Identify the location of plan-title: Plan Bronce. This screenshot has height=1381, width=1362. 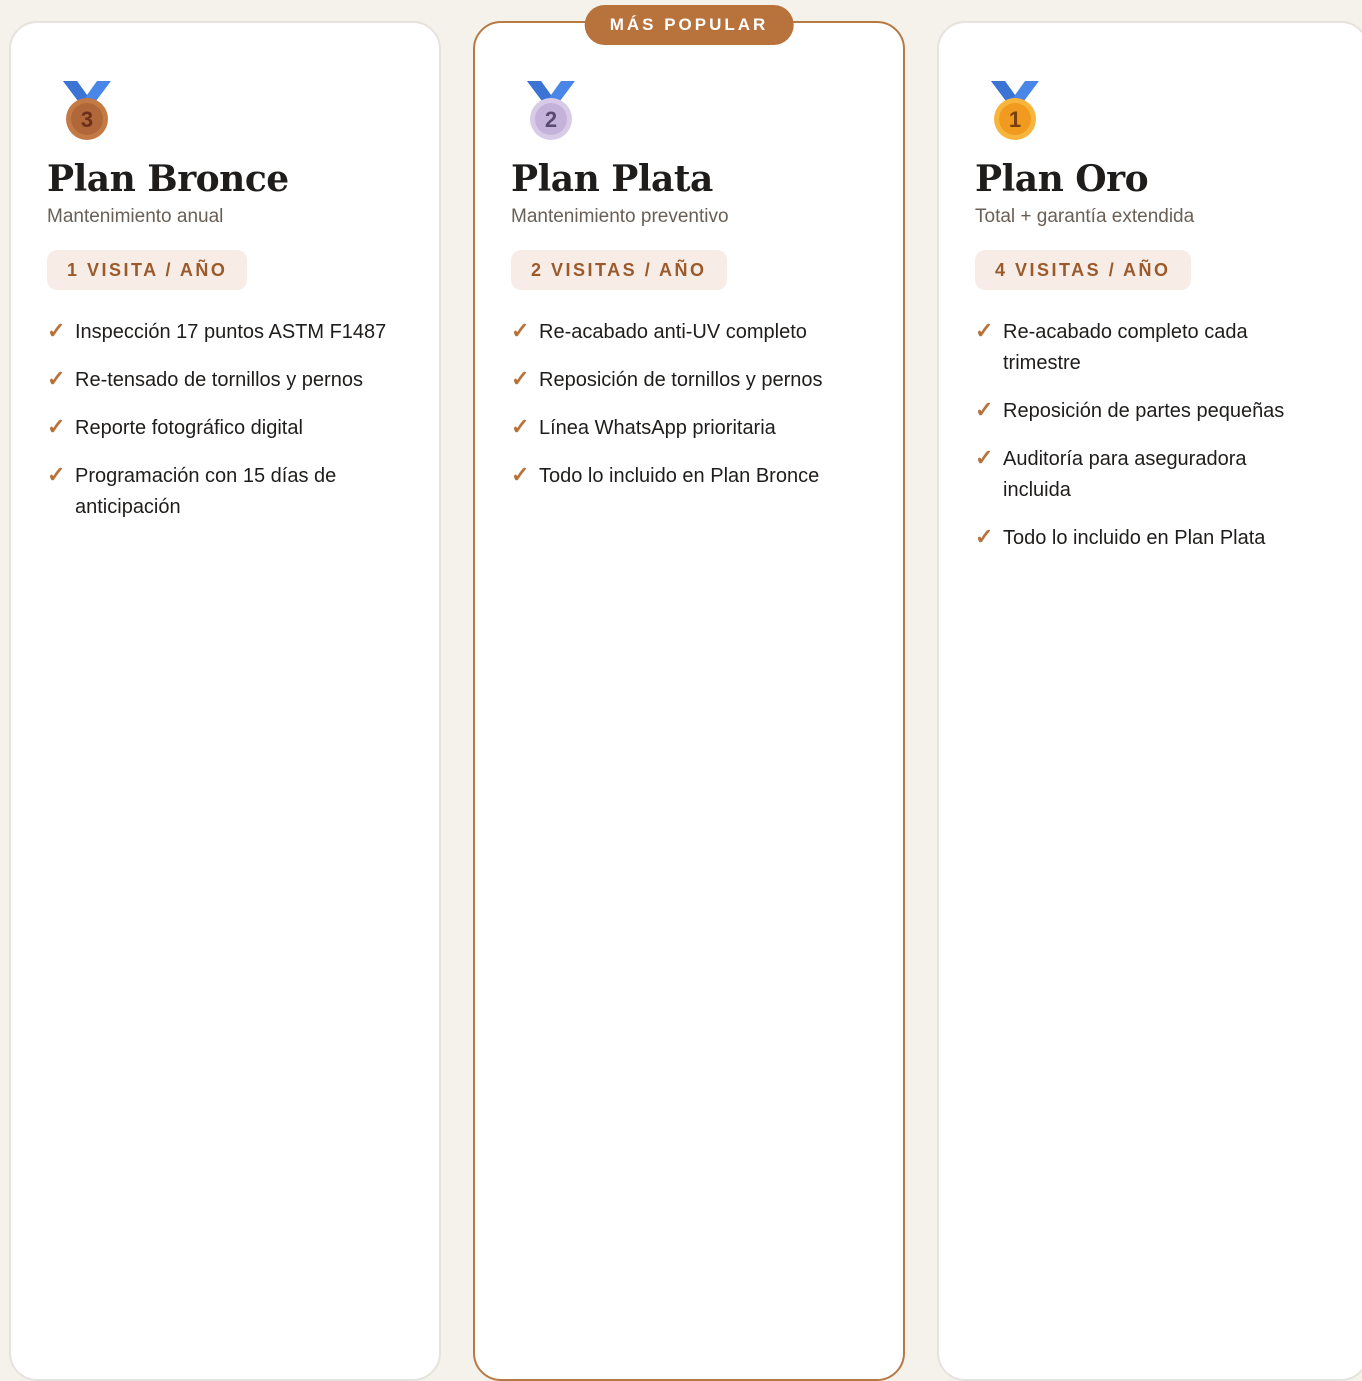
(168, 179).